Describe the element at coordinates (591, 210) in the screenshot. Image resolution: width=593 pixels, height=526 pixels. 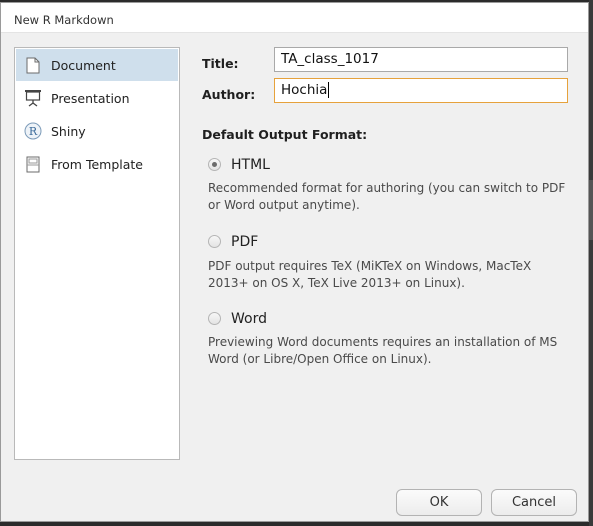
I see `background-app-scroll-strip` at that location.